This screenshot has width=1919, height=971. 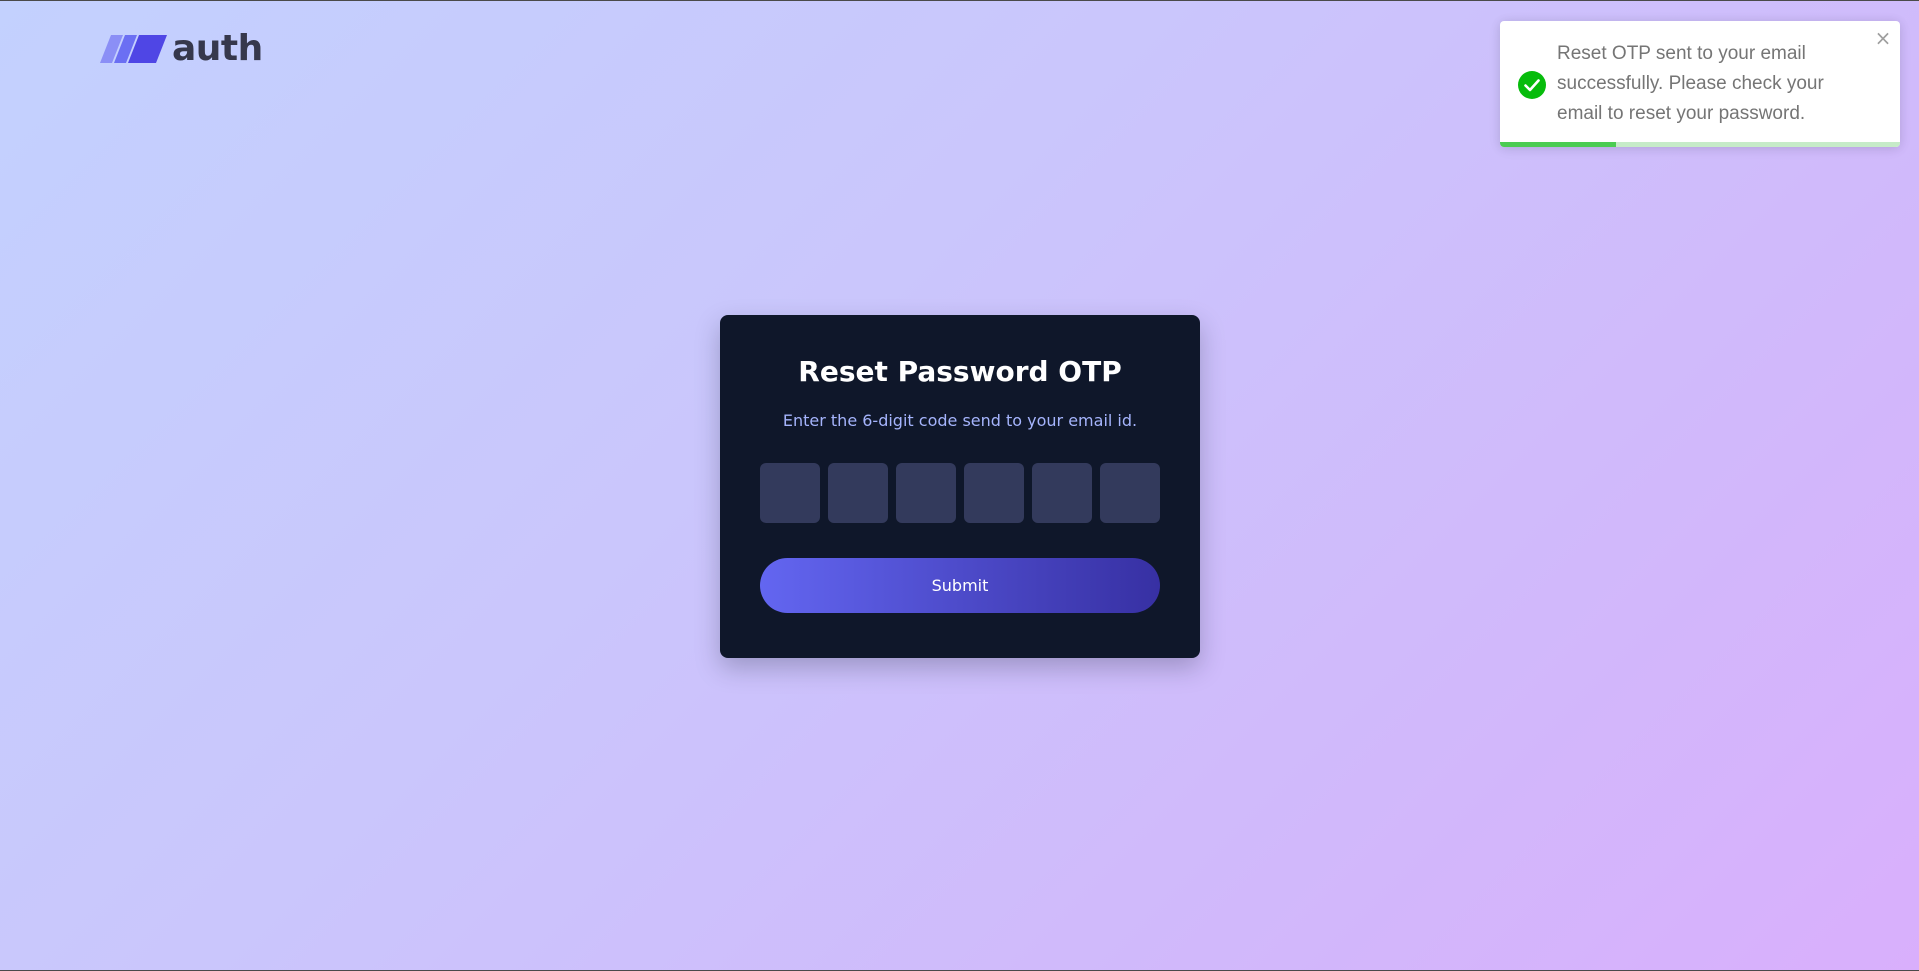 What do you see at coordinates (994, 492) in the screenshot?
I see `otp-digit-4-input` at bounding box center [994, 492].